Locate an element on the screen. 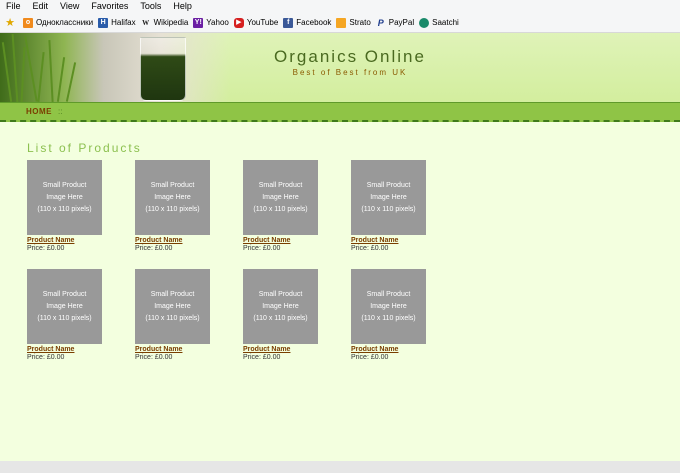 This screenshot has height=473, width=680. main-nav: HOME :: is located at coordinates (340, 112).